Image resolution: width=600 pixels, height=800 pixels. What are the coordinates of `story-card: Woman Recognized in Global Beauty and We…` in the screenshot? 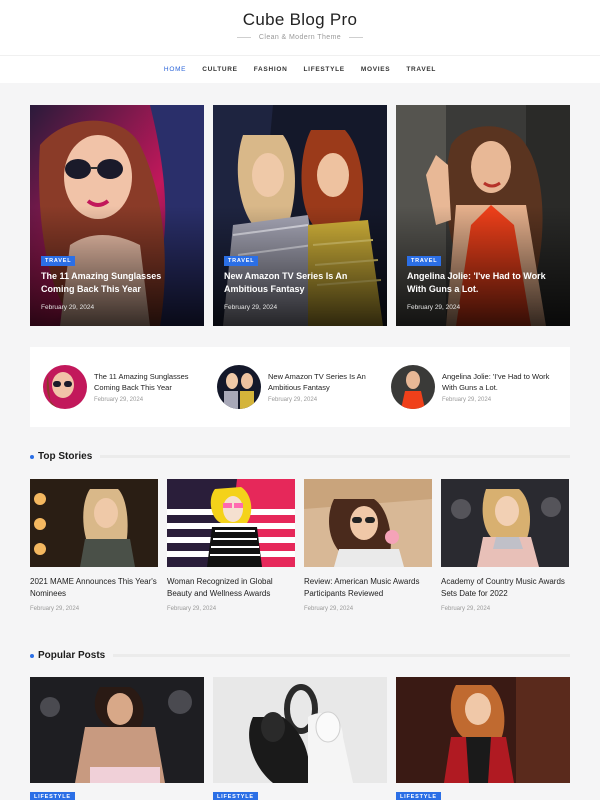 It's located at (231, 545).